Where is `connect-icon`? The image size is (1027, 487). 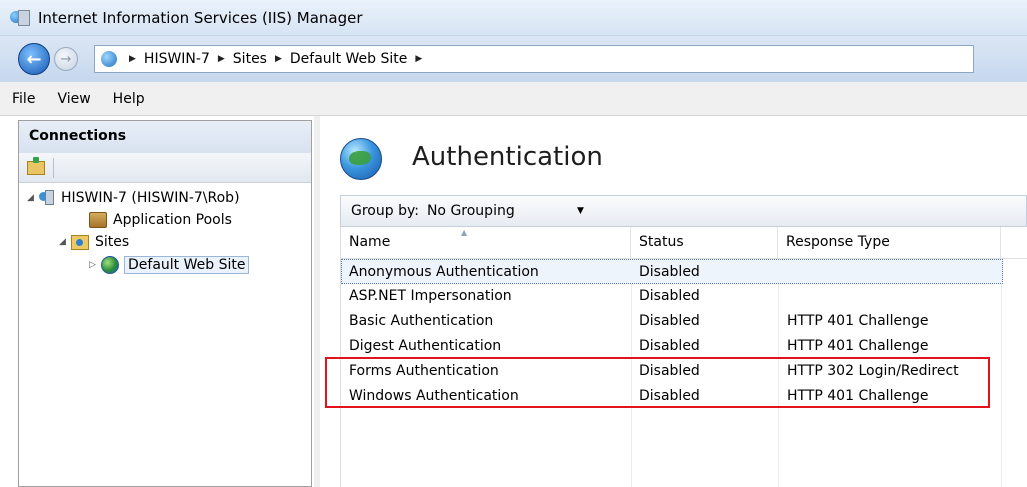
connect-icon is located at coordinates (36, 165).